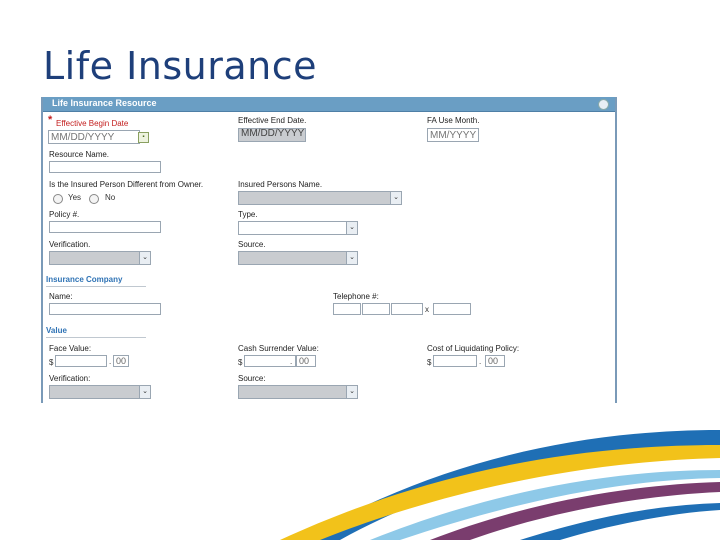 The width and height of the screenshot is (720, 540). I want to click on decorative-swoosh, so click(500, 485).